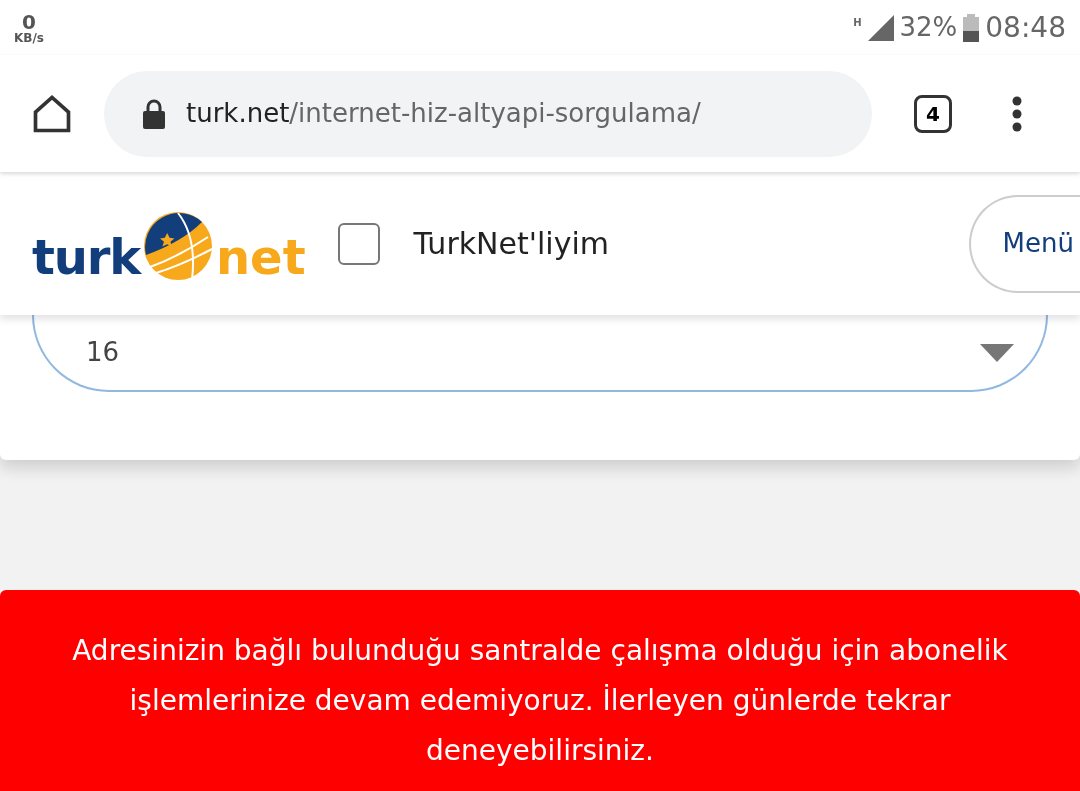  What do you see at coordinates (540, 701) in the screenshot?
I see `error-message: Adresinizin bağlı bulunduğu santralde çalışma olduğu için abonelik işlemlerinize devam edemiyoruz. İlerleyen günlerde tekrar deneyebilirsiniz.` at bounding box center [540, 701].